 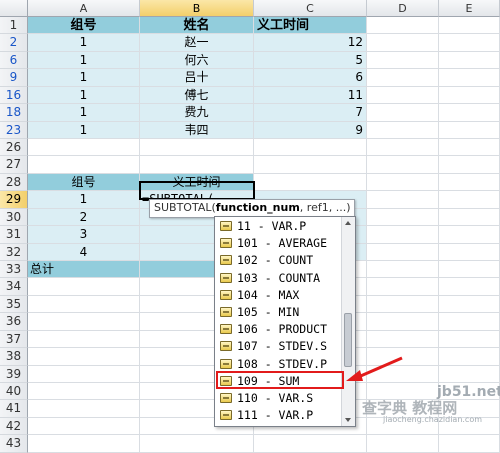 I want to click on row-header: 23, so click(x=14, y=130).